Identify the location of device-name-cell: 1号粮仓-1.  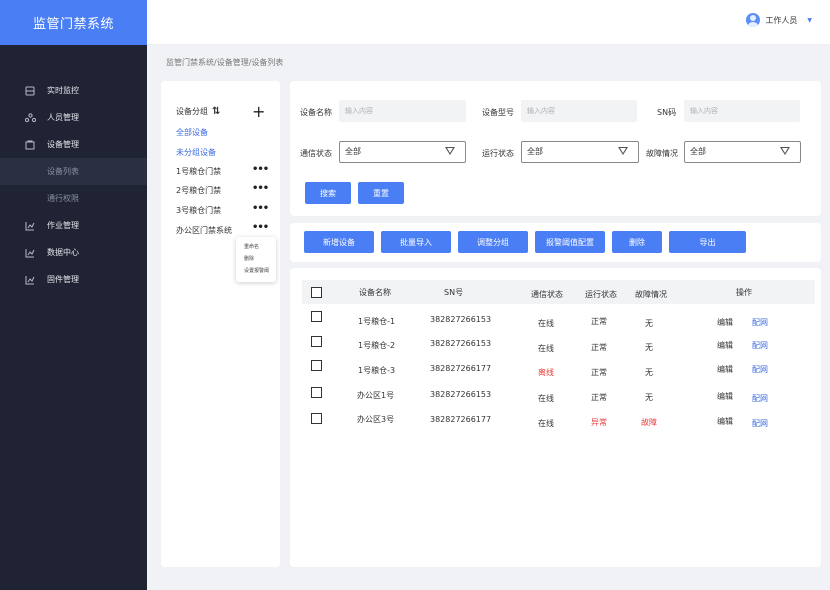
(377, 321).